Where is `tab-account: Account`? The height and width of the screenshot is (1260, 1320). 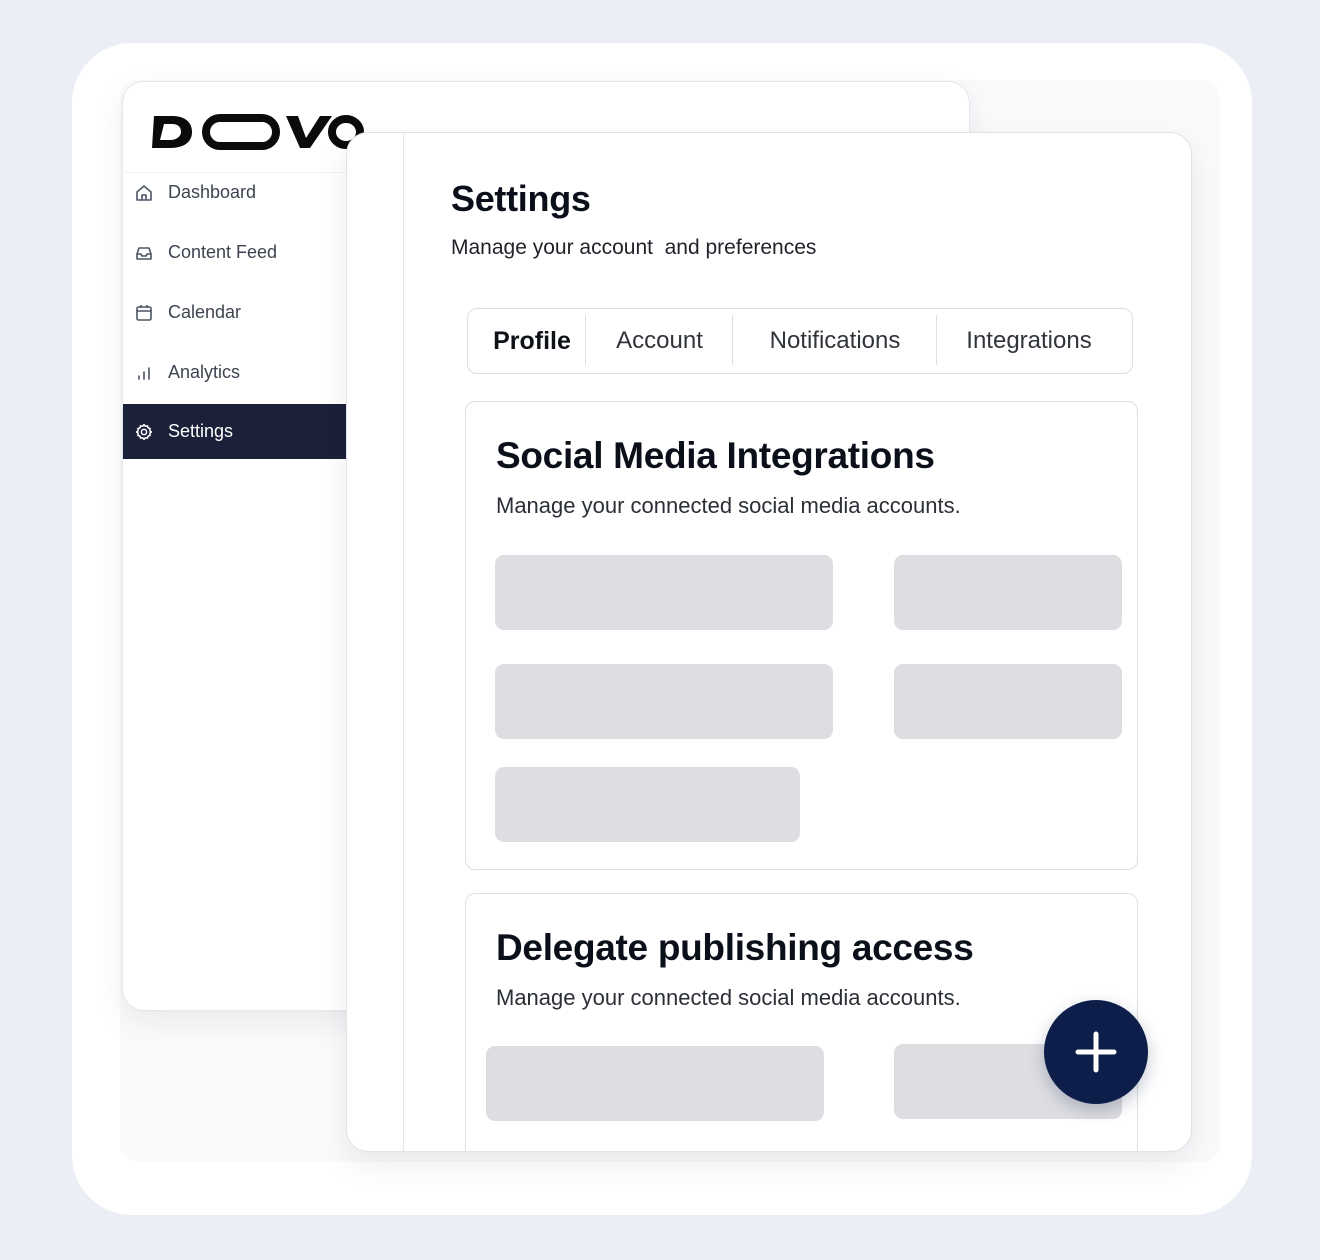 tab-account: Account is located at coordinates (659, 341).